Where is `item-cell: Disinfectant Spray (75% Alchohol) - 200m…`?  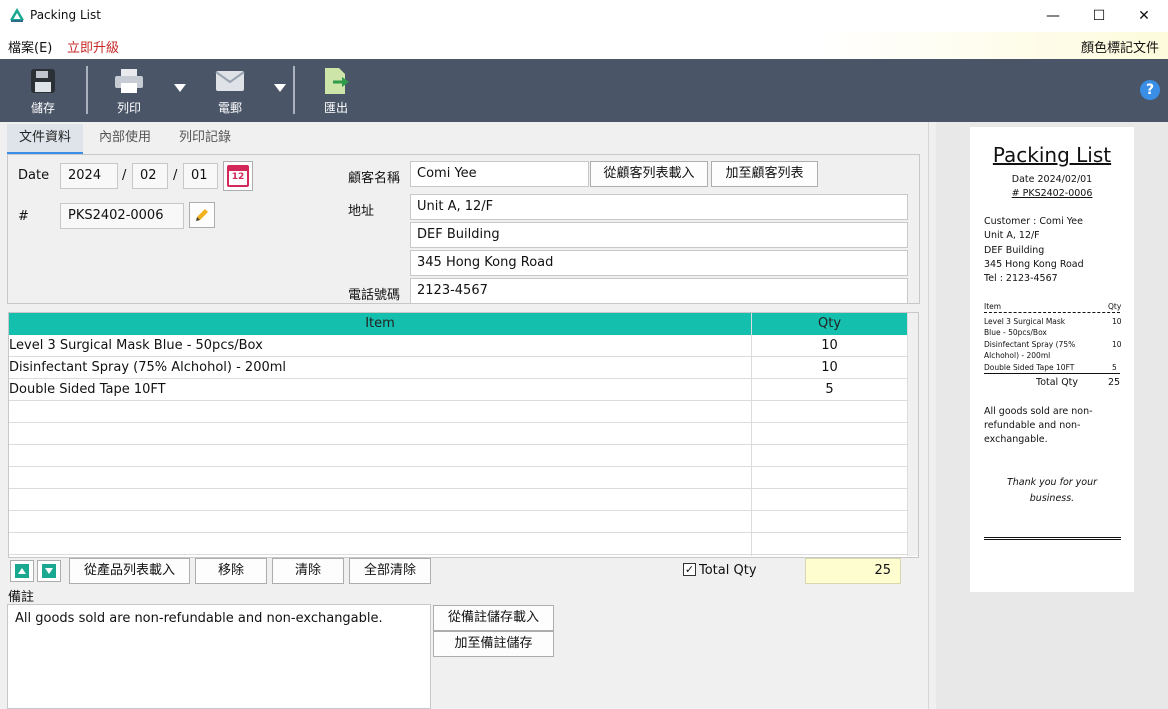
item-cell: Disinfectant Spray (75% Alchohol) - 200m… is located at coordinates (380, 368).